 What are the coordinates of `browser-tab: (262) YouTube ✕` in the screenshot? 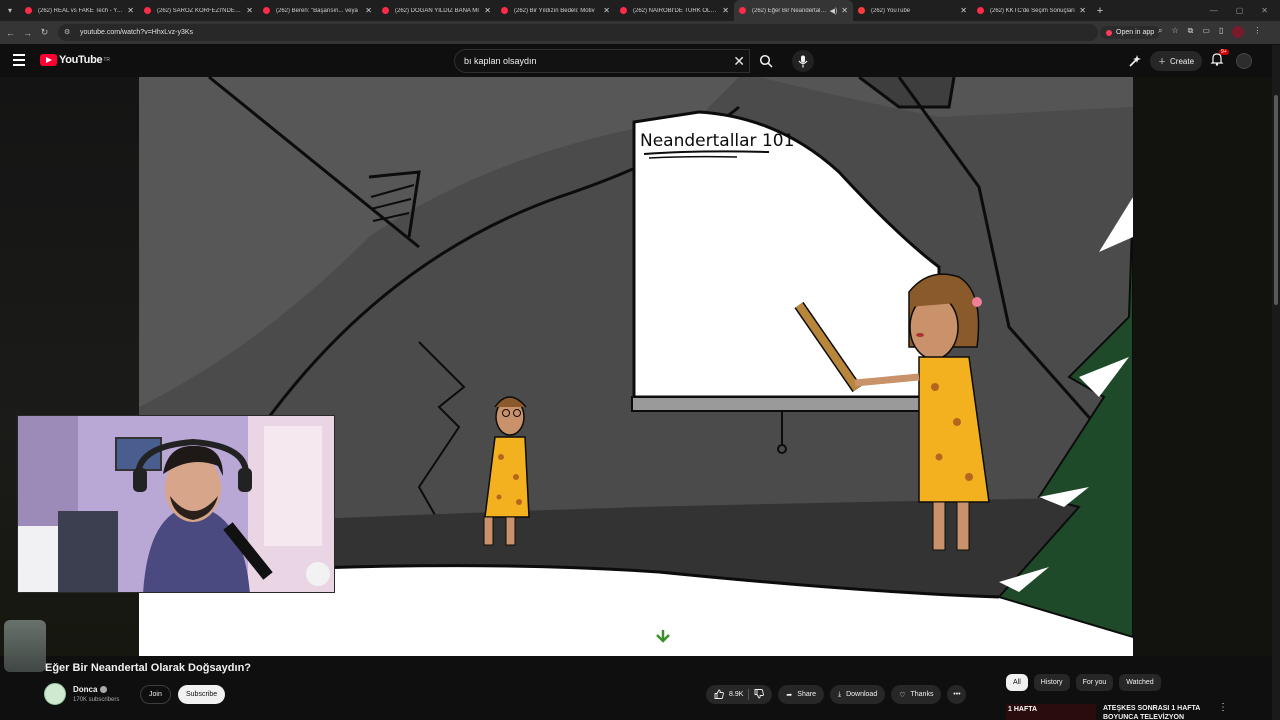 It's located at (912, 10).